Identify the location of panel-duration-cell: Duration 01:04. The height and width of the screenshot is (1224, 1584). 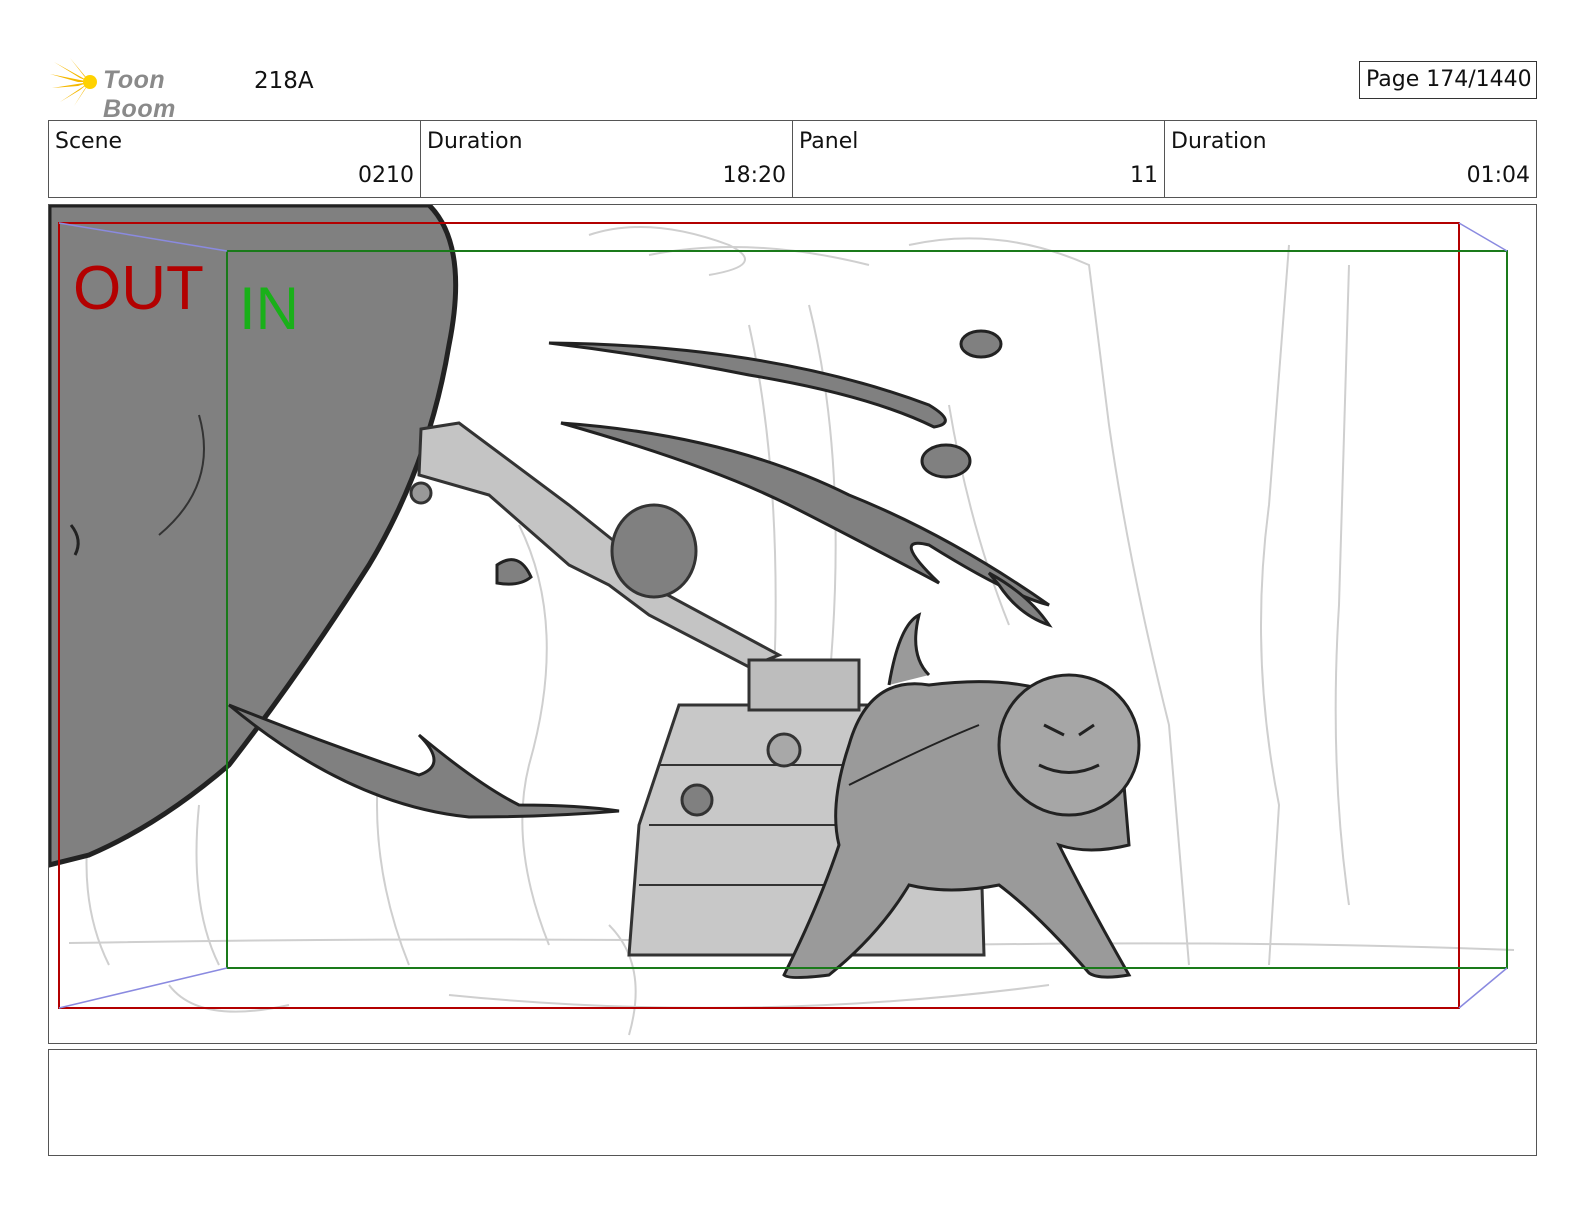
(1350, 159).